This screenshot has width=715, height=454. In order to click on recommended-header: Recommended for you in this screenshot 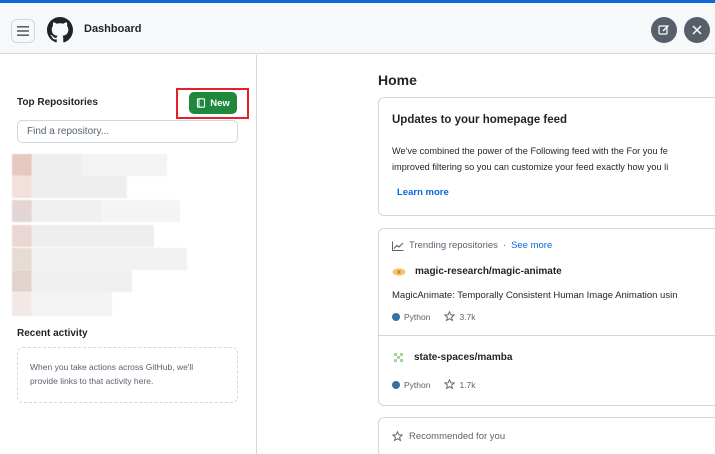, I will do `click(448, 436)`.